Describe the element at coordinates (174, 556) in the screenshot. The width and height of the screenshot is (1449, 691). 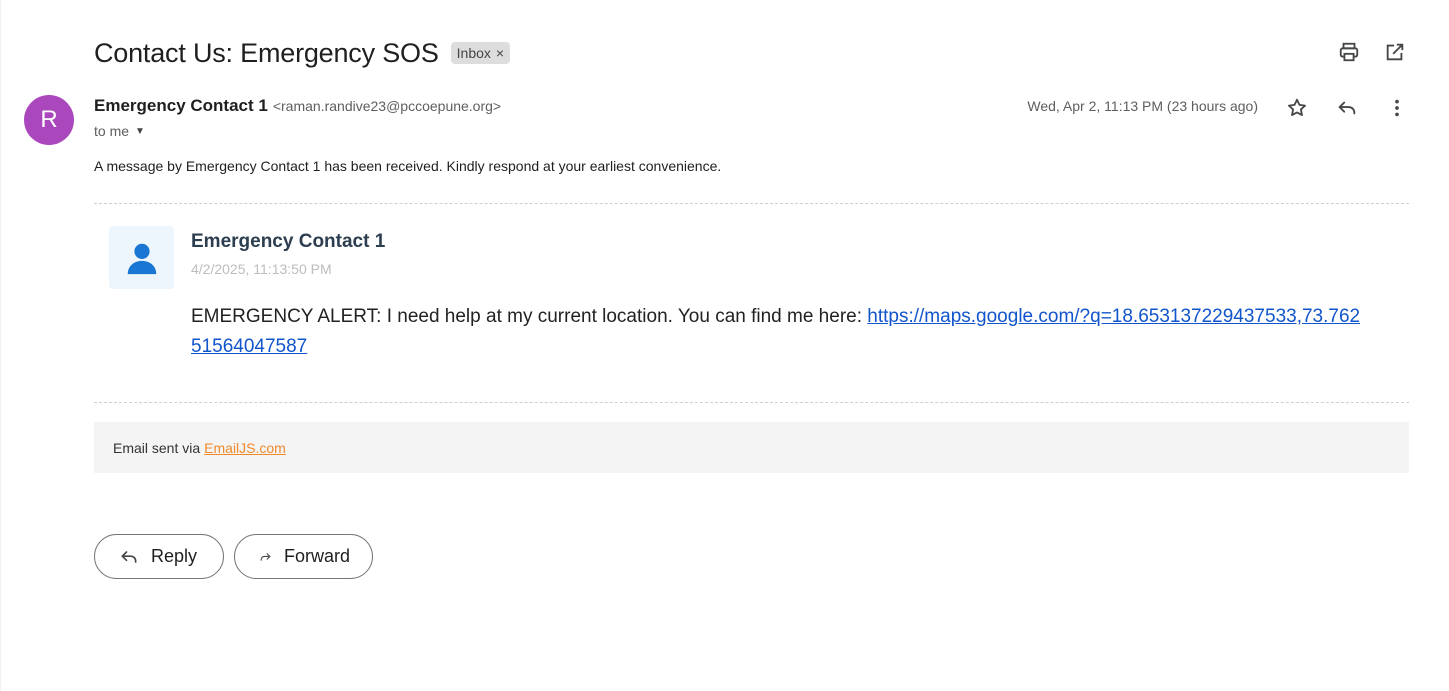
I see `reply-label: Reply` at that location.